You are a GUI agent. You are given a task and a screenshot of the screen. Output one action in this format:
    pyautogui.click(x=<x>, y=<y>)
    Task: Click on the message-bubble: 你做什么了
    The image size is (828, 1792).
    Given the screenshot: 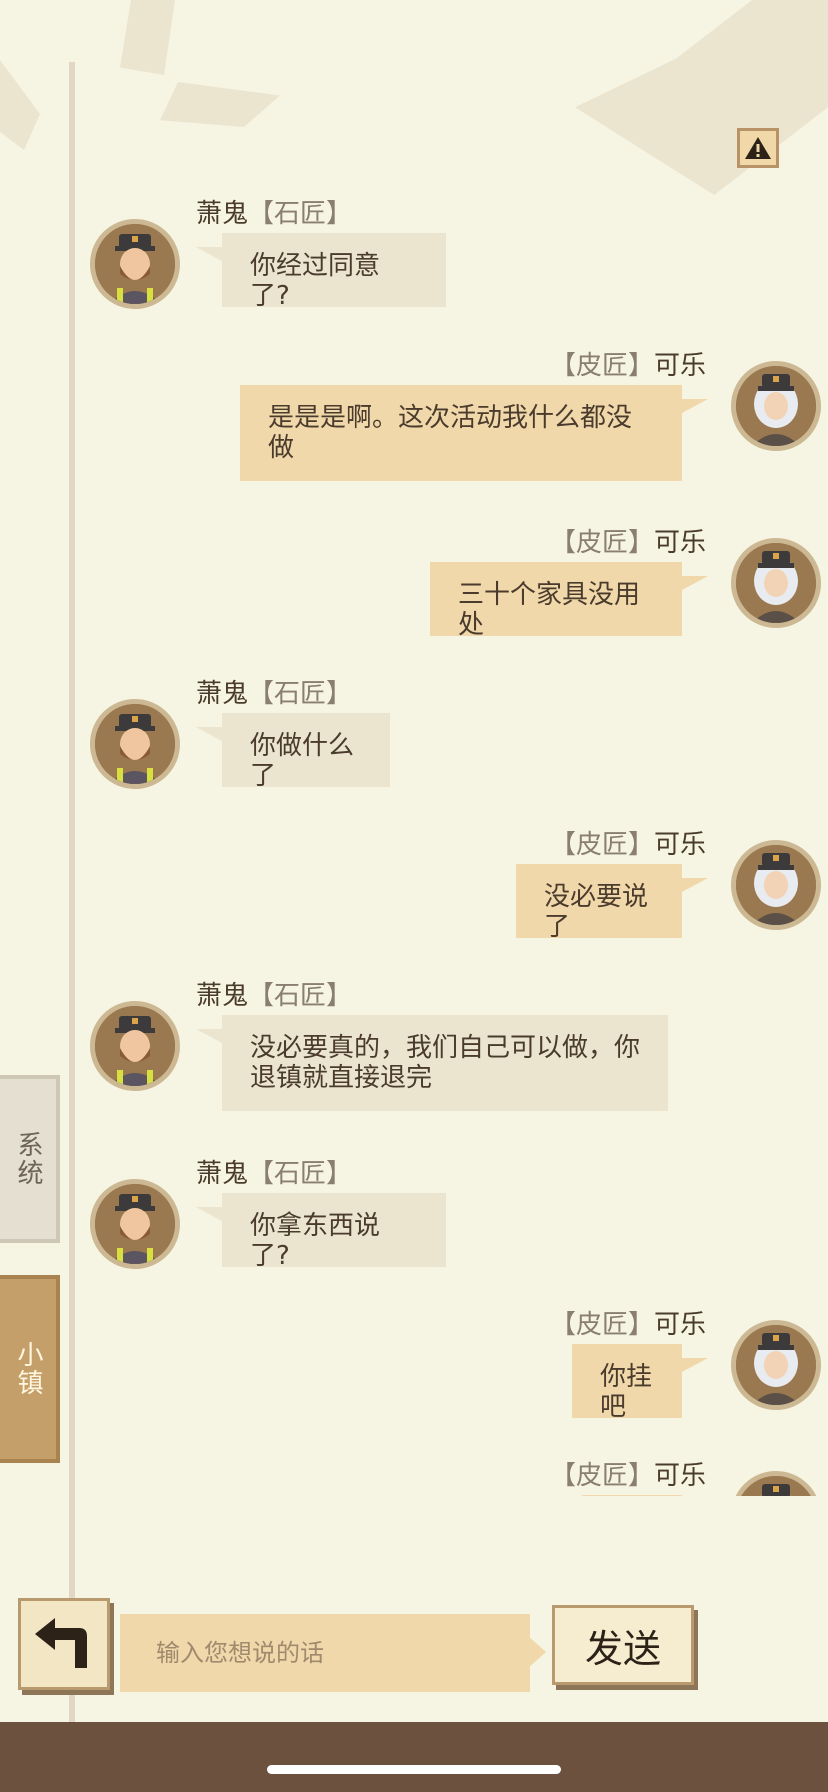 What is the action you would take?
    pyautogui.click(x=293, y=752)
    